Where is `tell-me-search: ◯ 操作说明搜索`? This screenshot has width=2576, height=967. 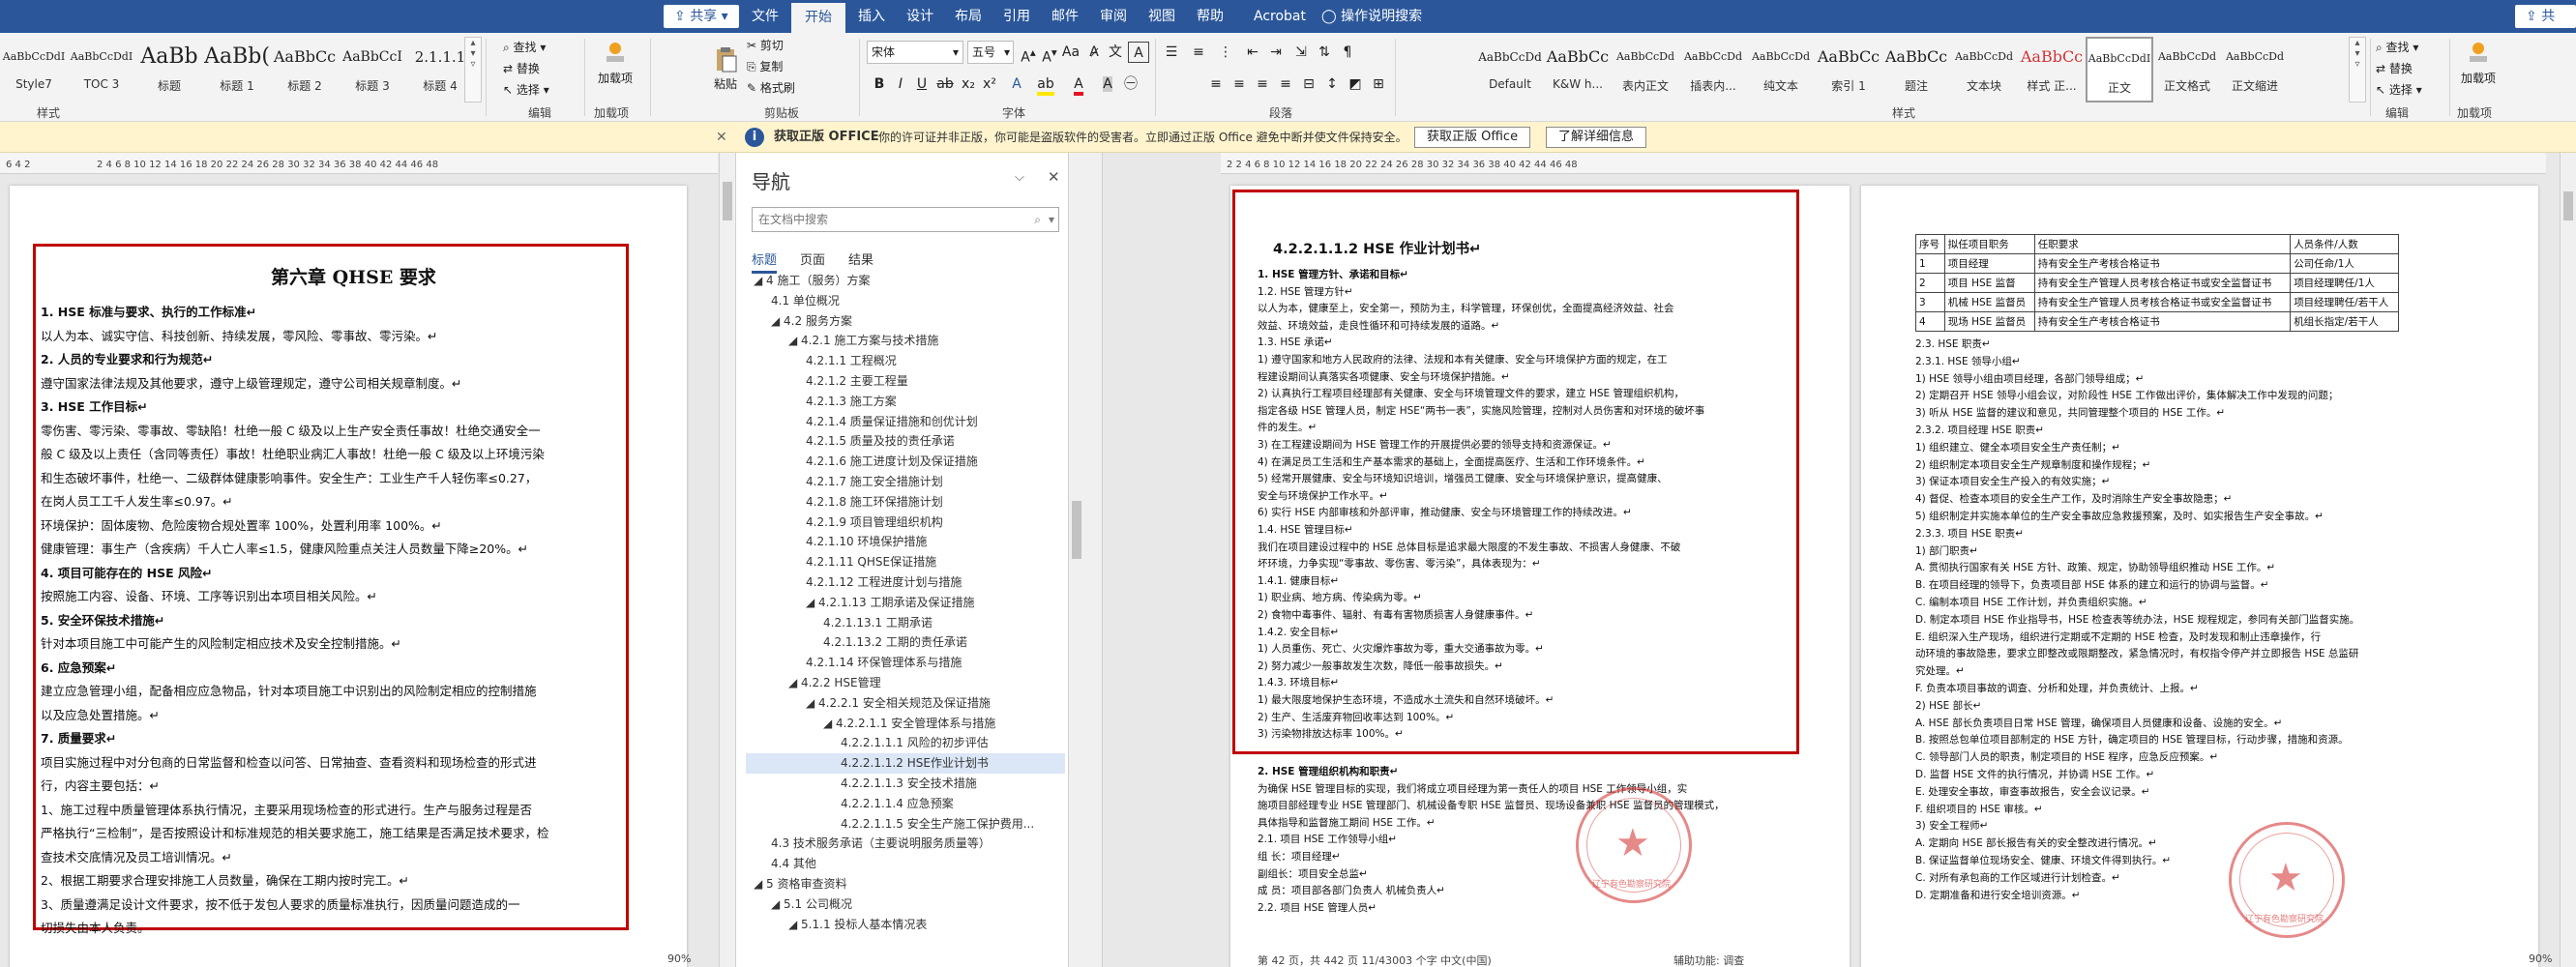
tell-me-search: ◯ 操作说明搜索 is located at coordinates (1371, 16).